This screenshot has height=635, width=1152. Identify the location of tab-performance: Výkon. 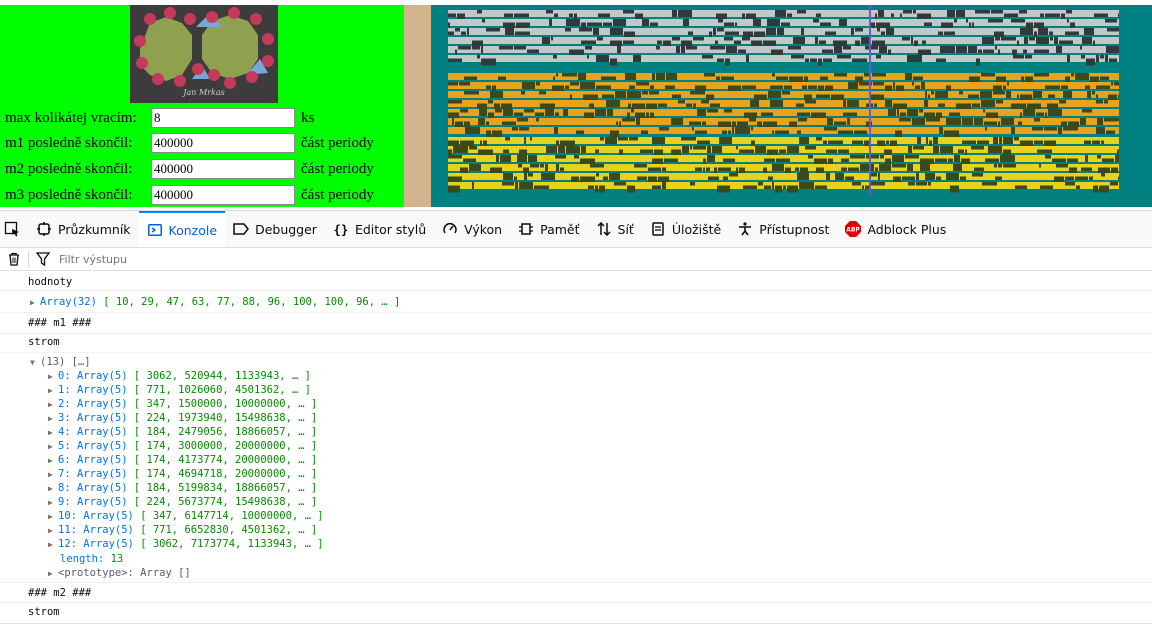
(472, 229).